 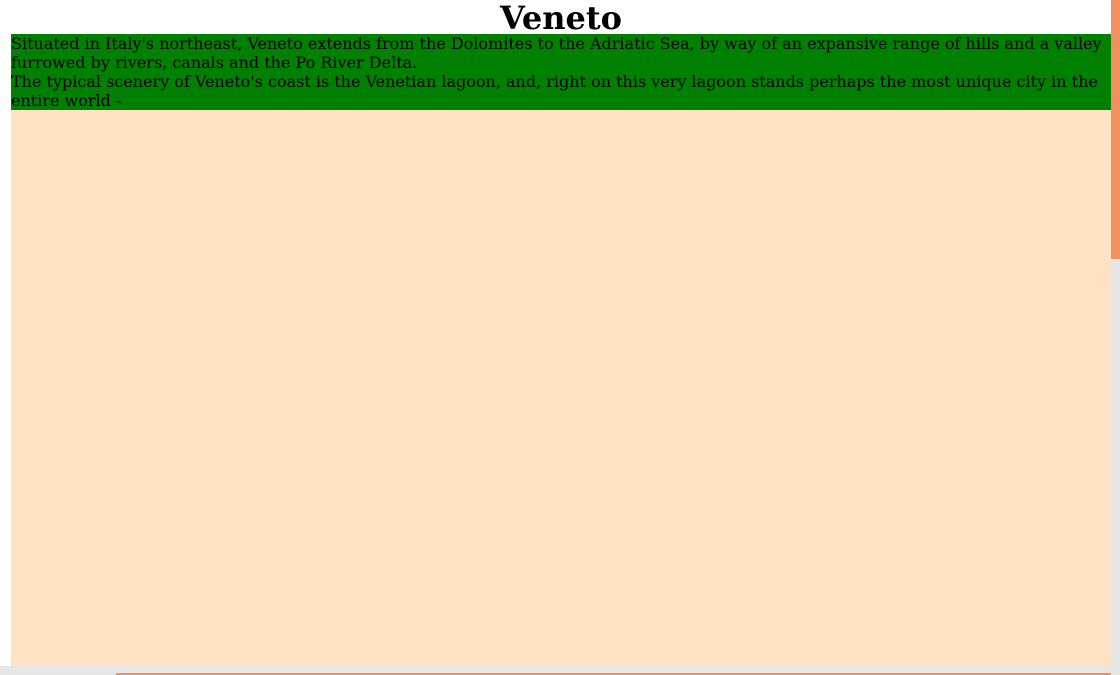 I want to click on page-title: Veneto, so click(x=561, y=18).